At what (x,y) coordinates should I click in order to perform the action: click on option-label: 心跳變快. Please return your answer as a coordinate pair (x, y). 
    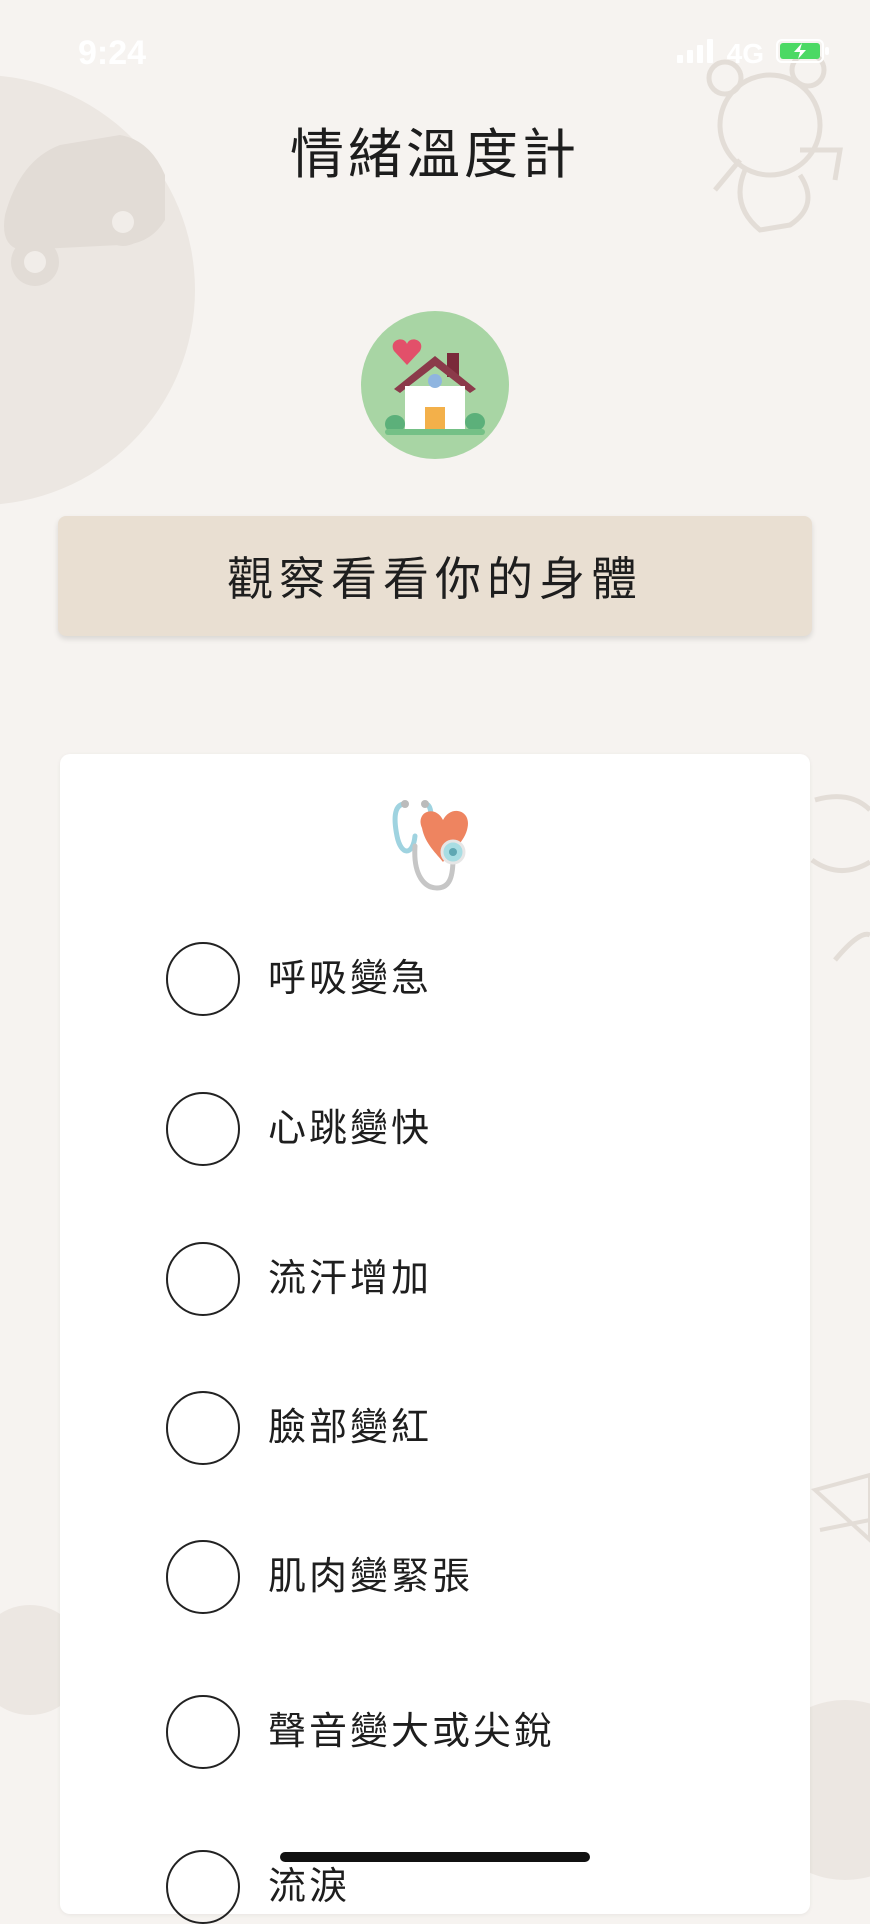
    Looking at the image, I should click on (350, 1128).